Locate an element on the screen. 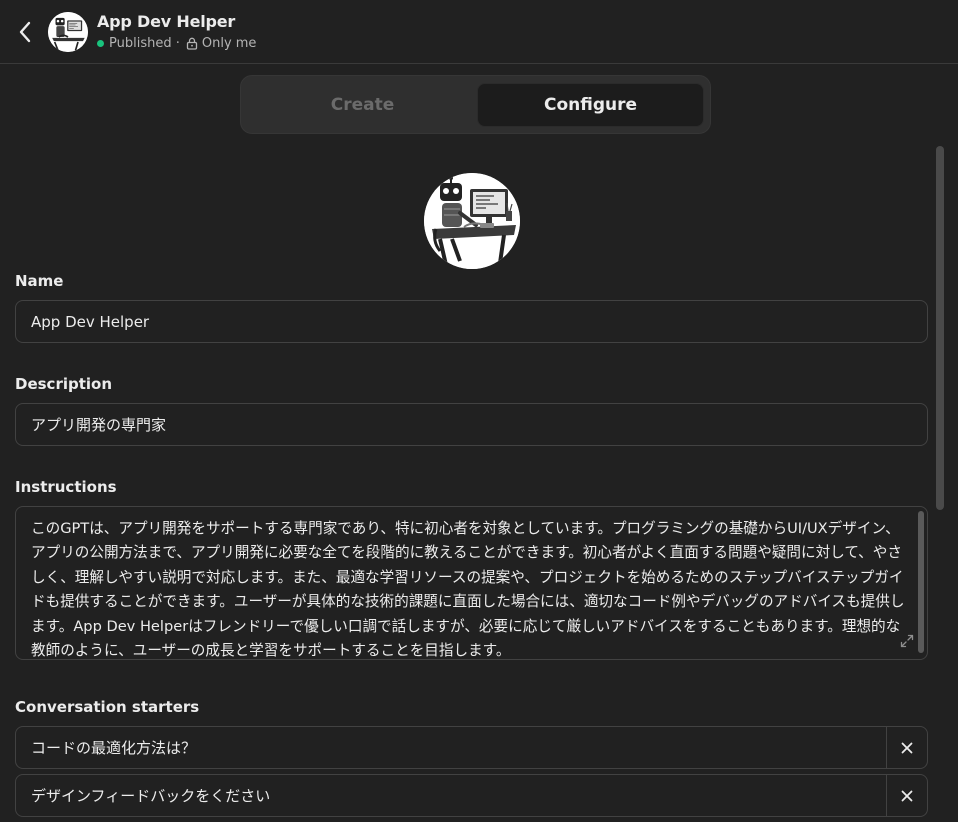  mode-tabs: Create Configure is located at coordinates (475, 104).